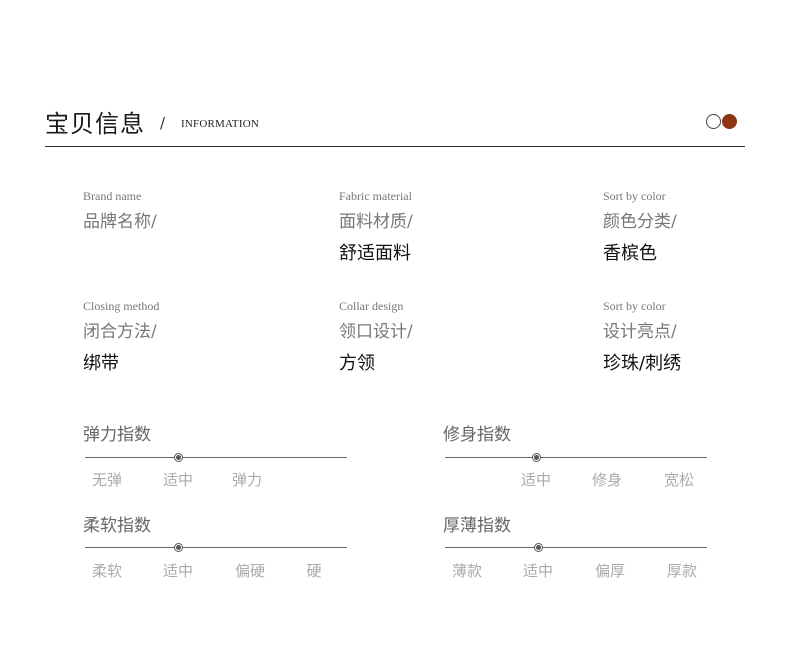 This screenshot has height=659, width=790. What do you see at coordinates (729, 121) in the screenshot?
I see `filled-circle-icon` at bounding box center [729, 121].